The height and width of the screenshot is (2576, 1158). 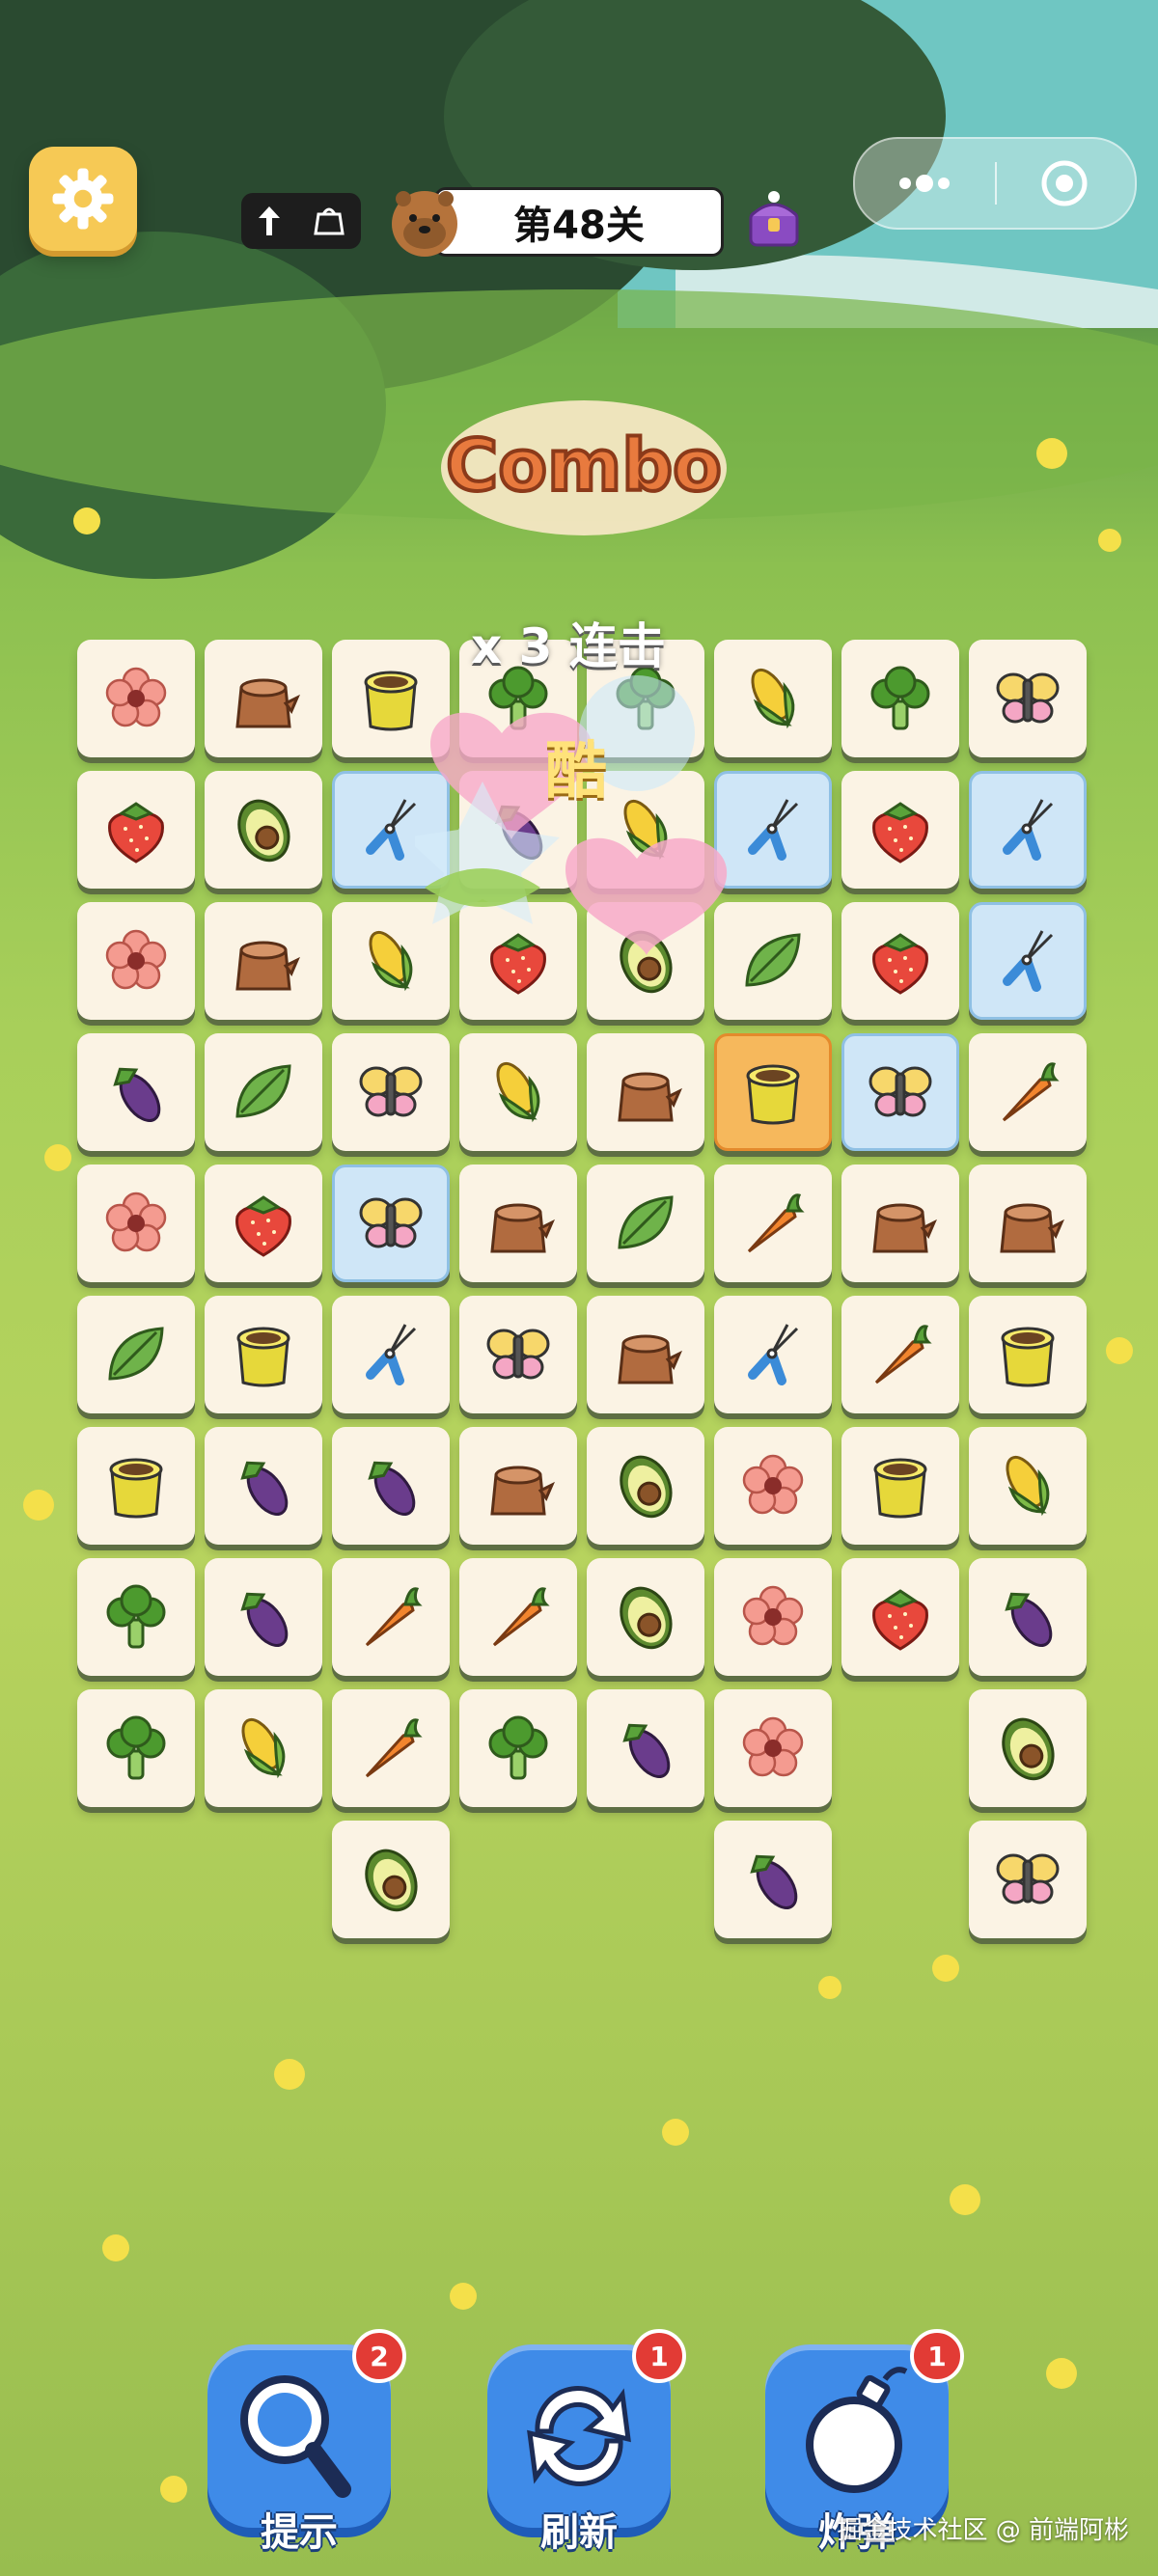 I want to click on butterfly-icon, so click(x=391, y=1091).